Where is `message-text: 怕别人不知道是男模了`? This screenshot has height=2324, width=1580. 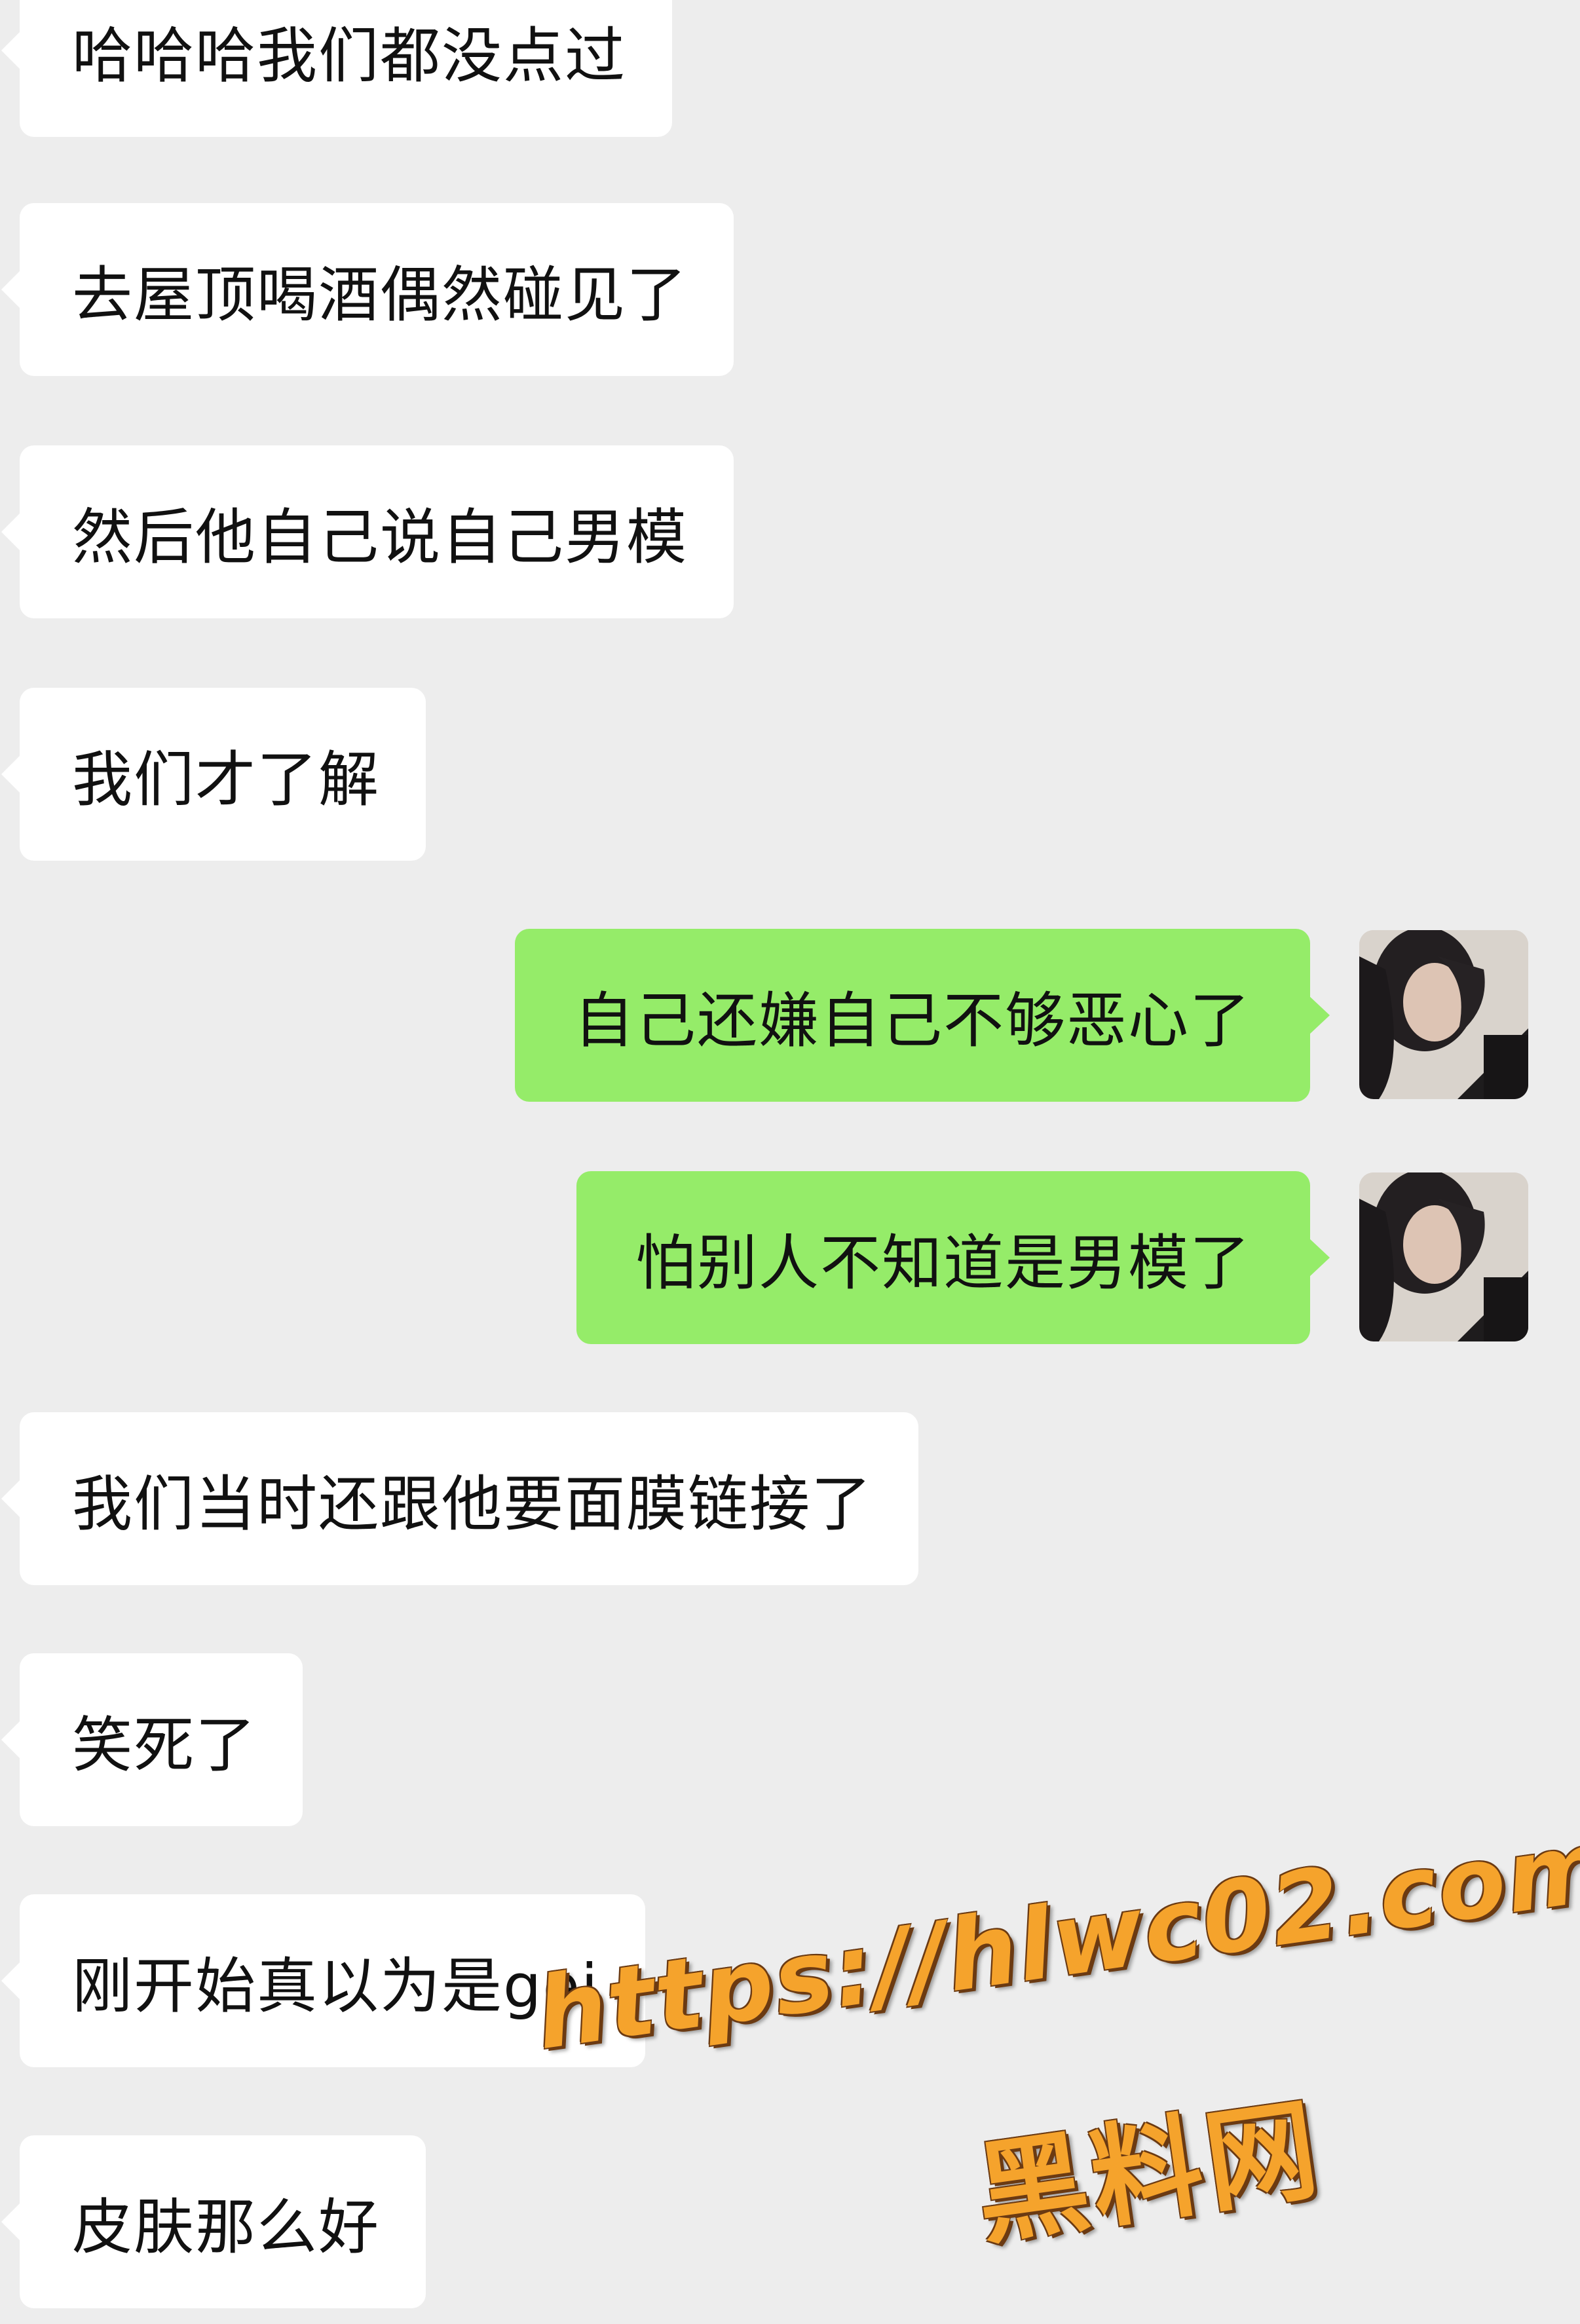
message-text: 怕别人不知道是男模了 is located at coordinates (943, 1263).